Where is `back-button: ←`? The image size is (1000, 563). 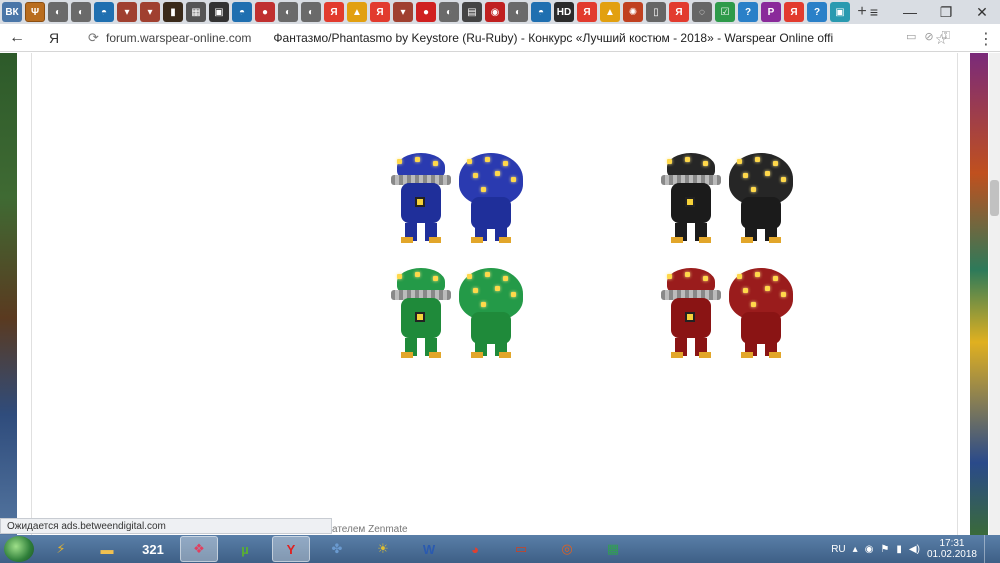 back-button: ← is located at coordinates (17, 38).